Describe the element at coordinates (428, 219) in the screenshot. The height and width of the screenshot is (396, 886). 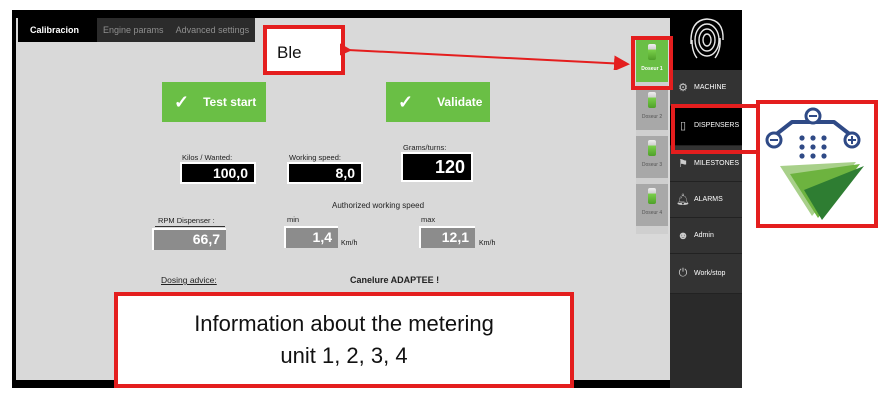
I see `max-label: max` at that location.